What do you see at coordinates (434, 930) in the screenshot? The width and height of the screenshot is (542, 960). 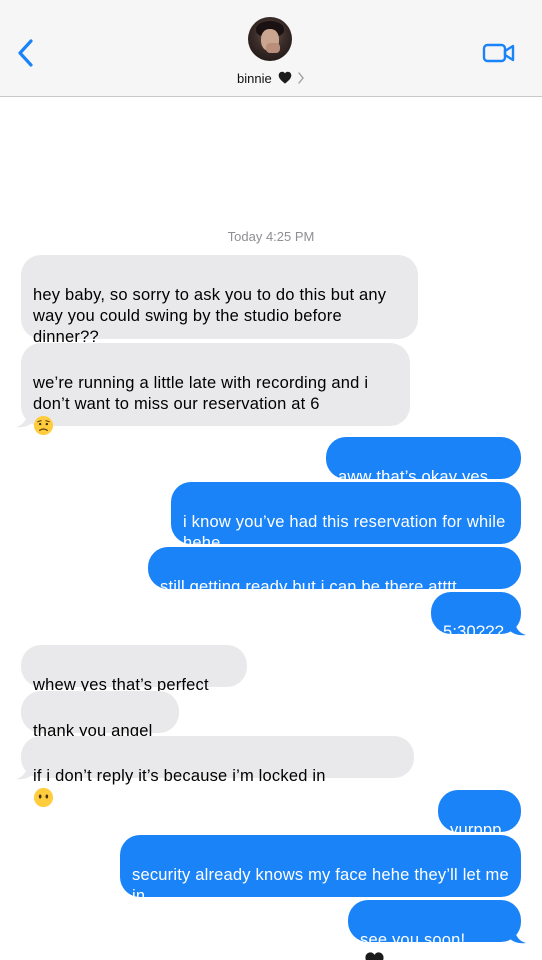 I see `outgoing-message: see you soon!` at bounding box center [434, 930].